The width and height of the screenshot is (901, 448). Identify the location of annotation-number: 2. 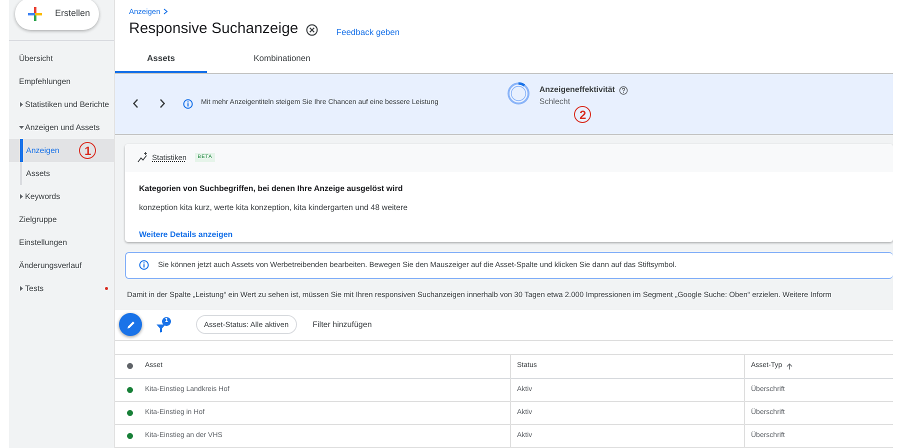
(583, 114).